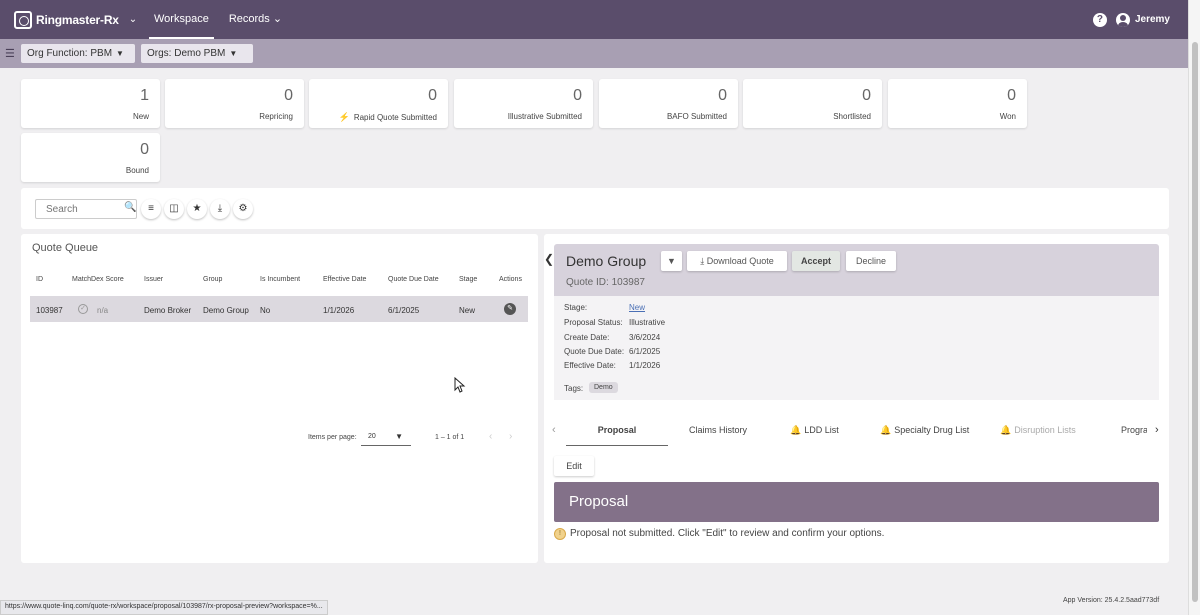 This screenshot has height=615, width=1200. Describe the element at coordinates (234, 103) in the screenshot. I see `stat-card-repricing: 0 Repricing` at that location.